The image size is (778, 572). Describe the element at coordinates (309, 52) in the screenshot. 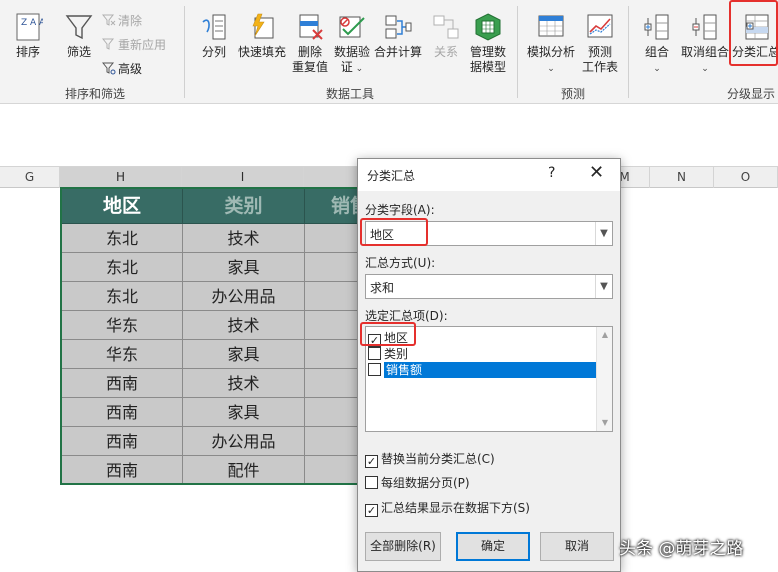

I see `remove-dup-line1: 删除` at that location.